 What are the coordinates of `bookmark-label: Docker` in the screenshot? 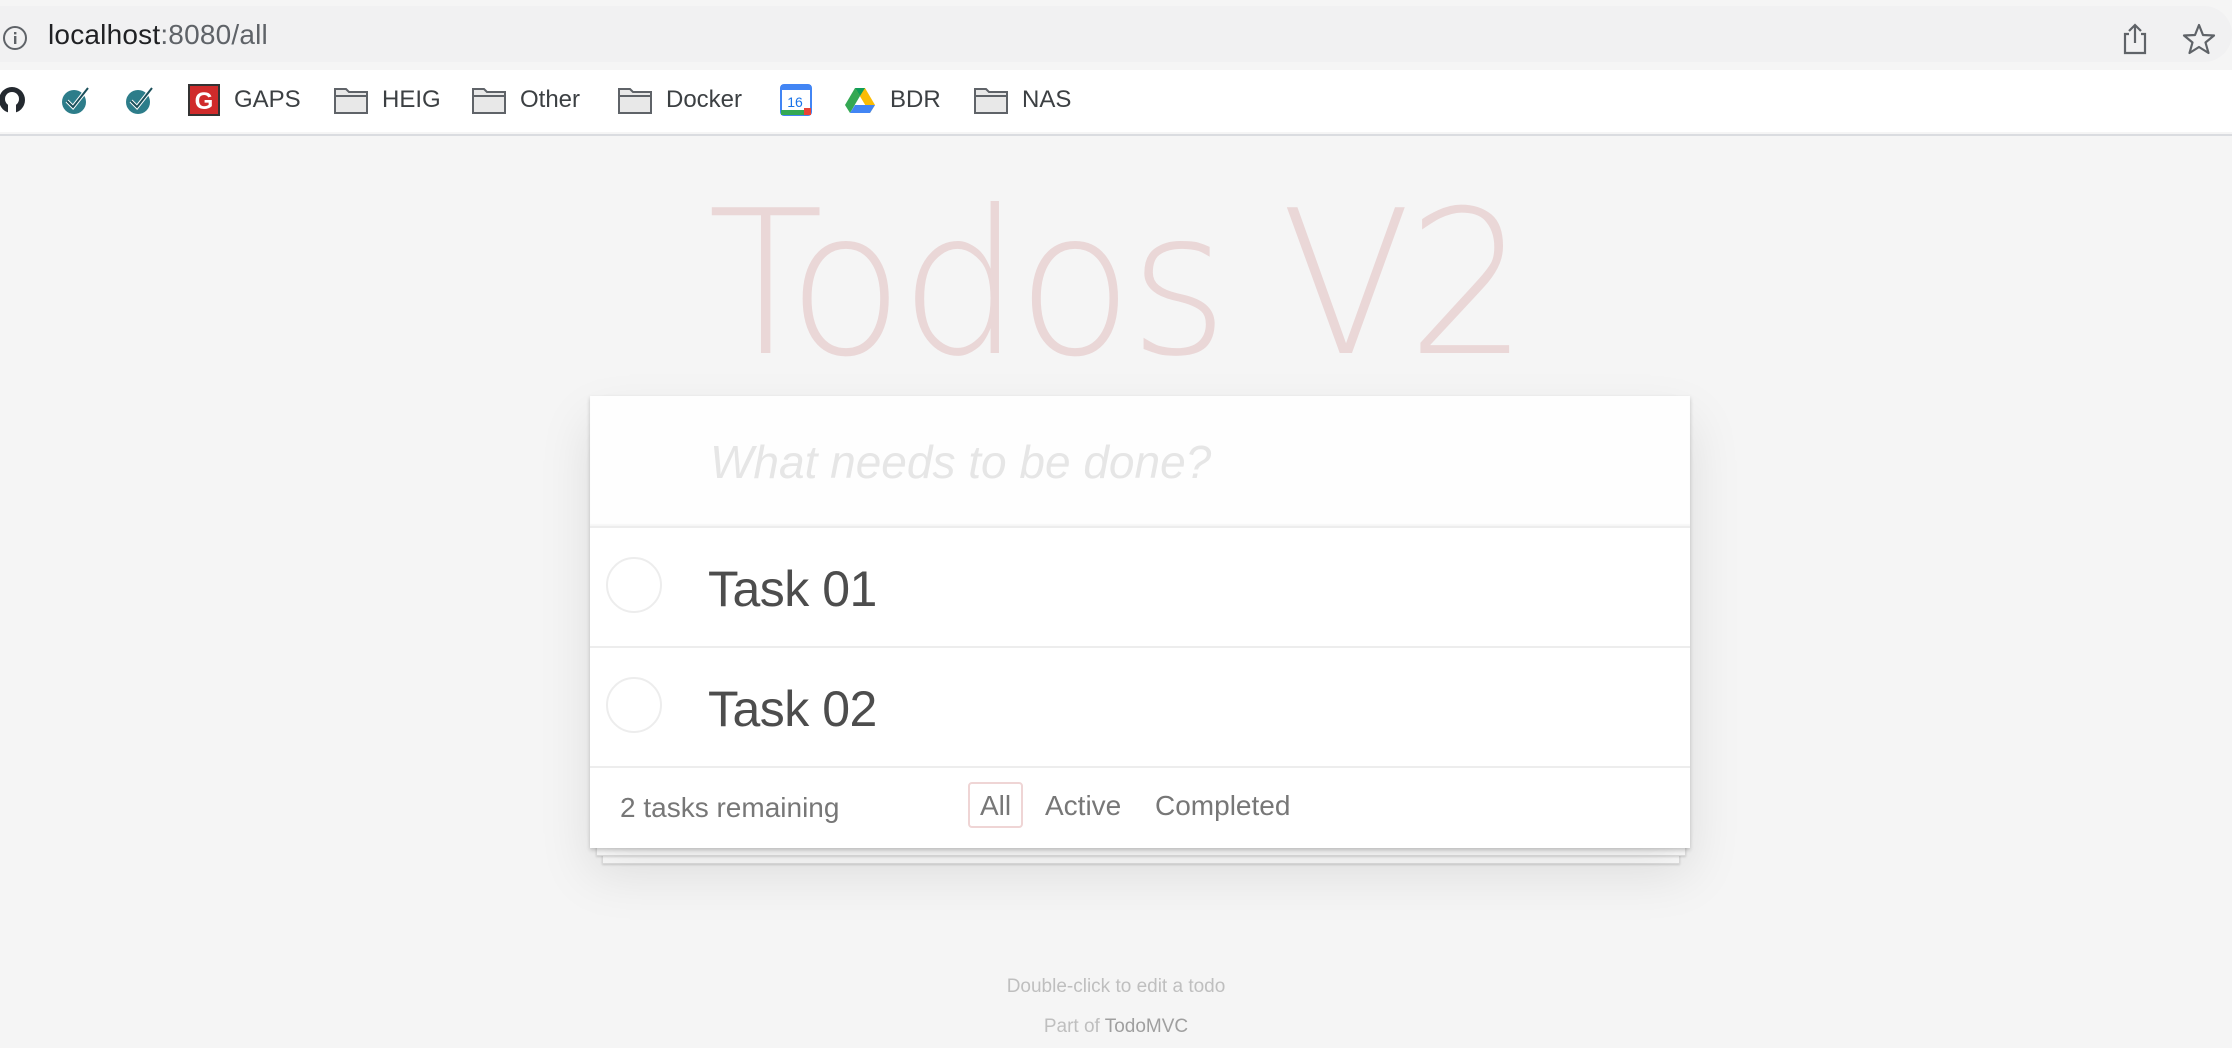 It's located at (704, 99).